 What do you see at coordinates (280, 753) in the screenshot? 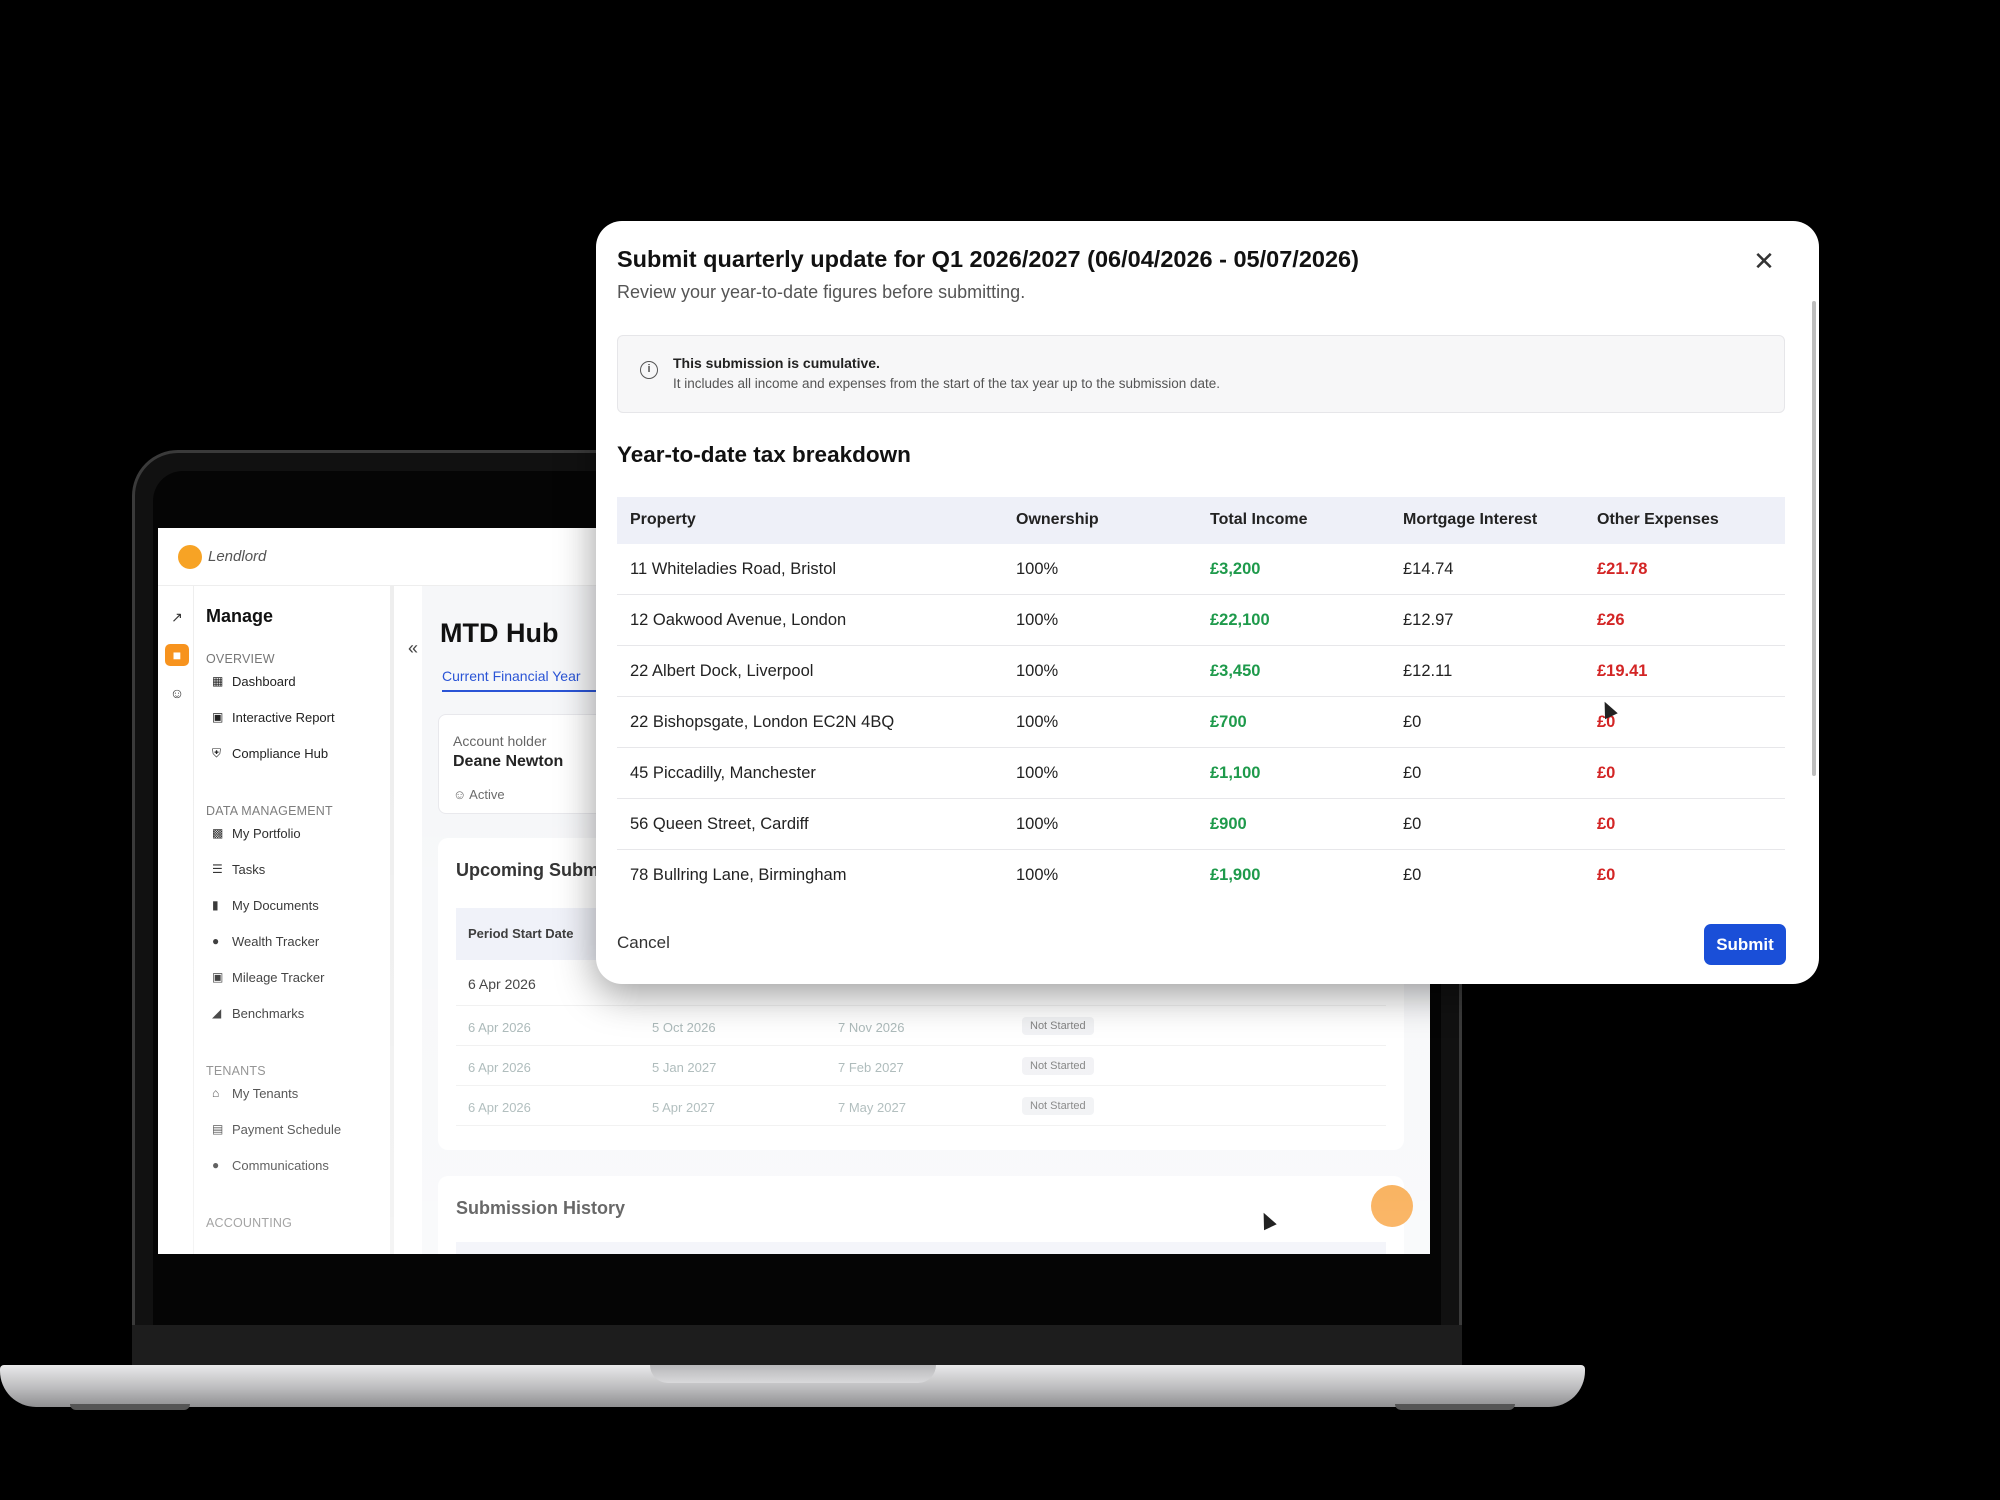
I see `sidebar-item-label: Compliance Hub` at bounding box center [280, 753].